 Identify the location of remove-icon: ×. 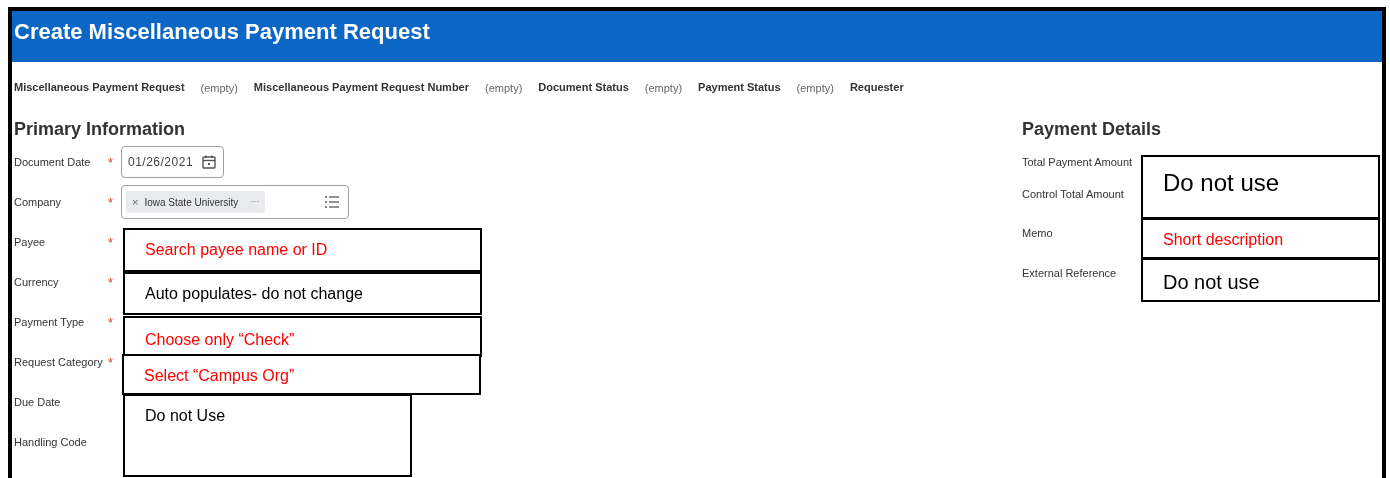
(135, 202).